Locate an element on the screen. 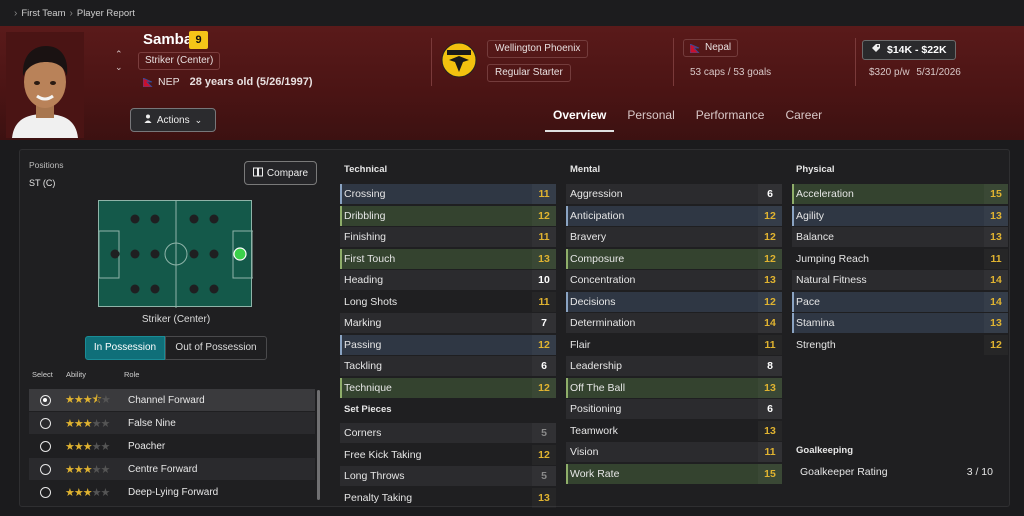 The width and height of the screenshot is (1024, 516). breadcrumb-first-team: First Team is located at coordinates (43, 13).